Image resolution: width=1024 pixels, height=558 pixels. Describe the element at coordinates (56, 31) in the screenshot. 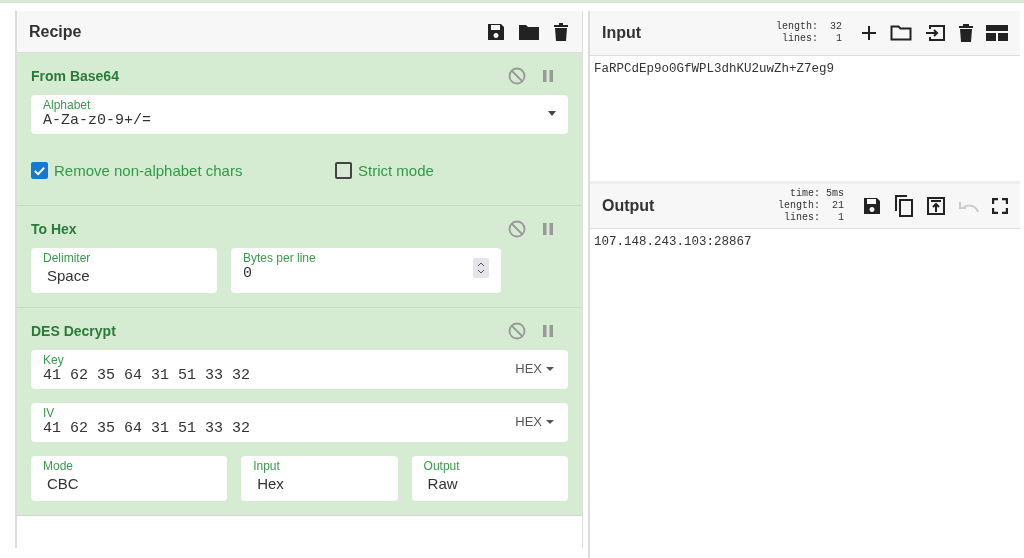

I see `recipe-title: Recipe` at that location.